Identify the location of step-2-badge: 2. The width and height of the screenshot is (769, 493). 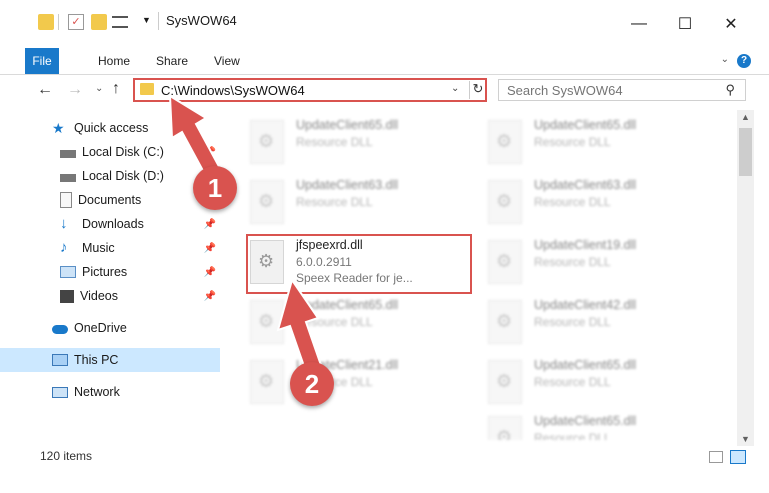
(312, 384).